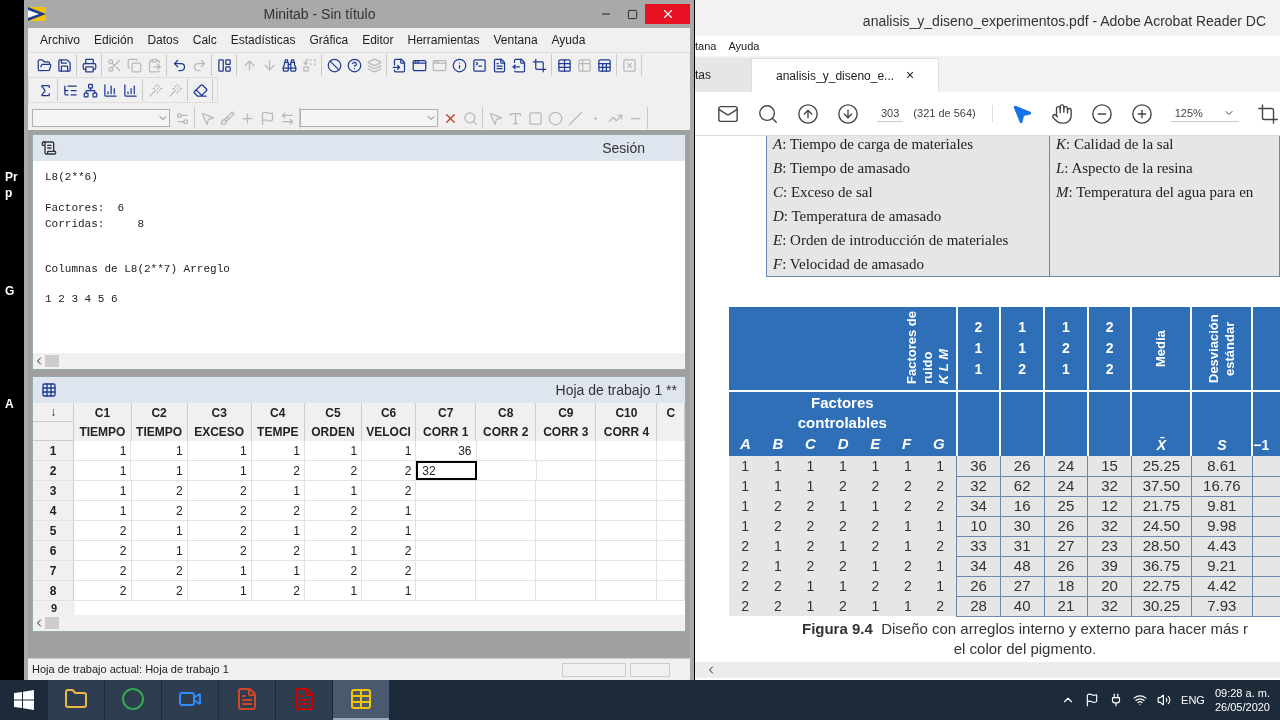  What do you see at coordinates (515, 40) in the screenshot?
I see `menu-item: Ventana` at bounding box center [515, 40].